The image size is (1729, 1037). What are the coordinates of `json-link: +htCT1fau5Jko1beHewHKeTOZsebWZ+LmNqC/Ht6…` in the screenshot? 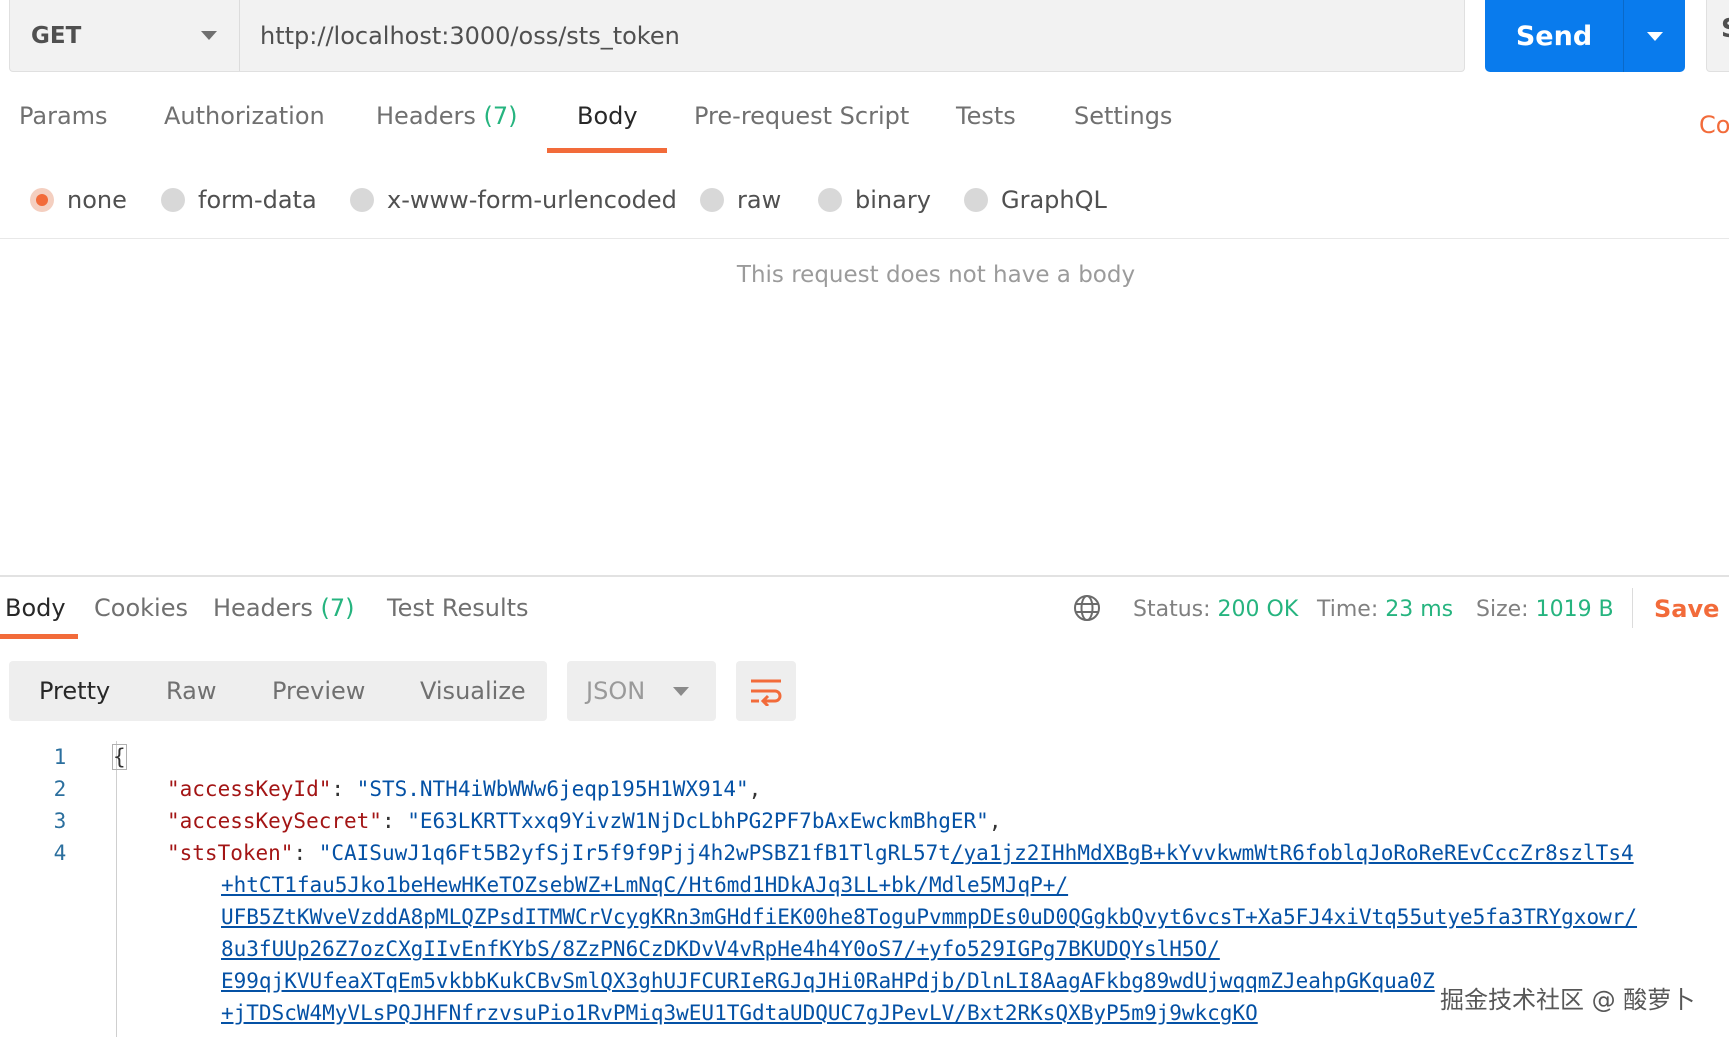 It's located at (644, 885).